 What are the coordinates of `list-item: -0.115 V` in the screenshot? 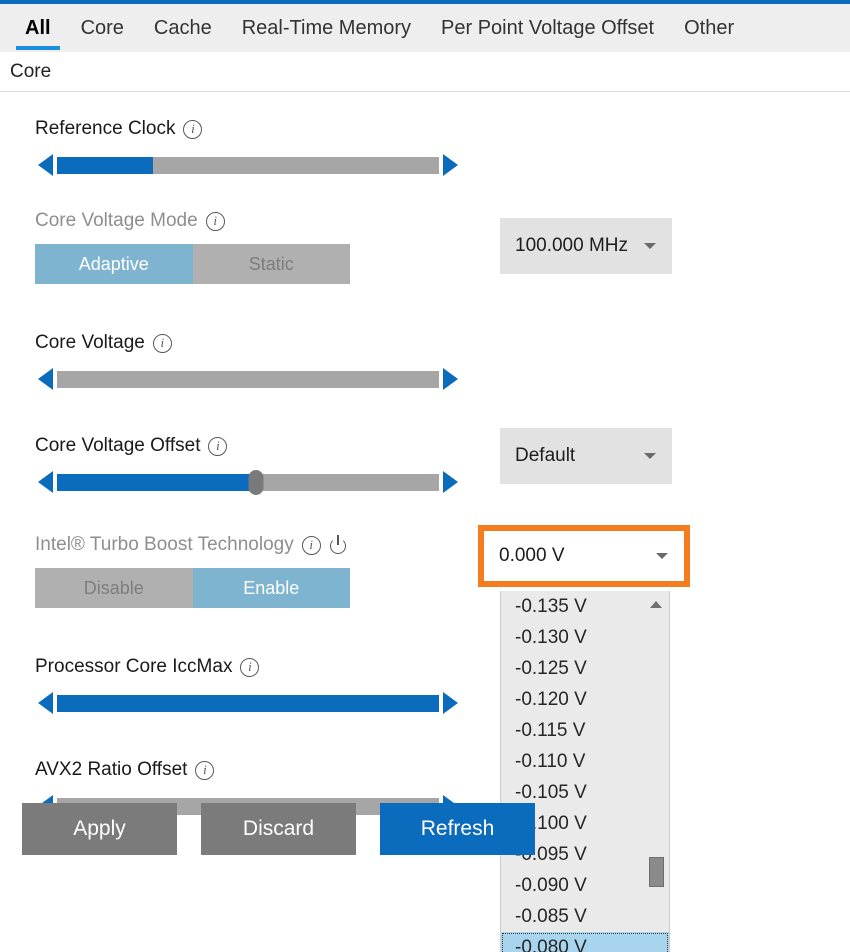 It's located at (585, 730).